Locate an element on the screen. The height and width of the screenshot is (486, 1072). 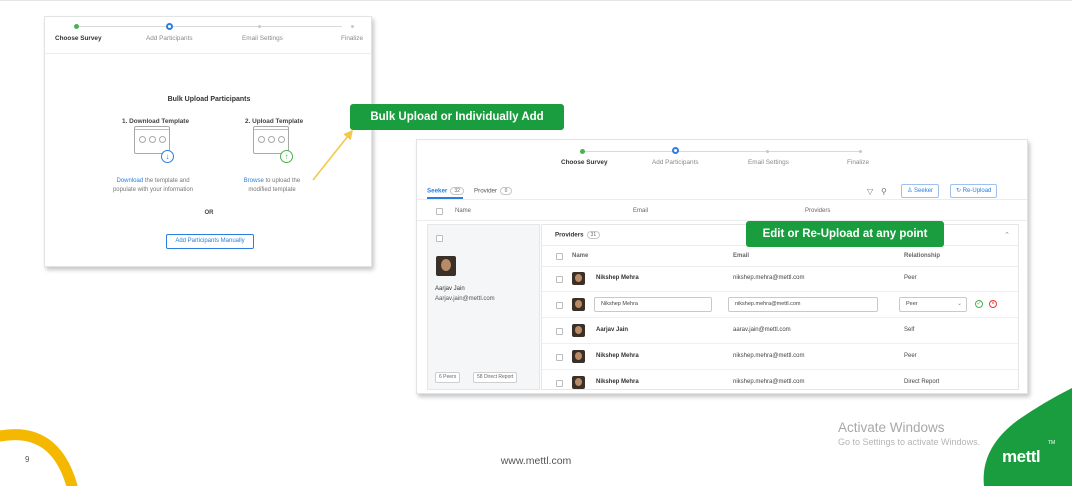
direct-report-badge: 58 Direct Report is located at coordinates (495, 377).